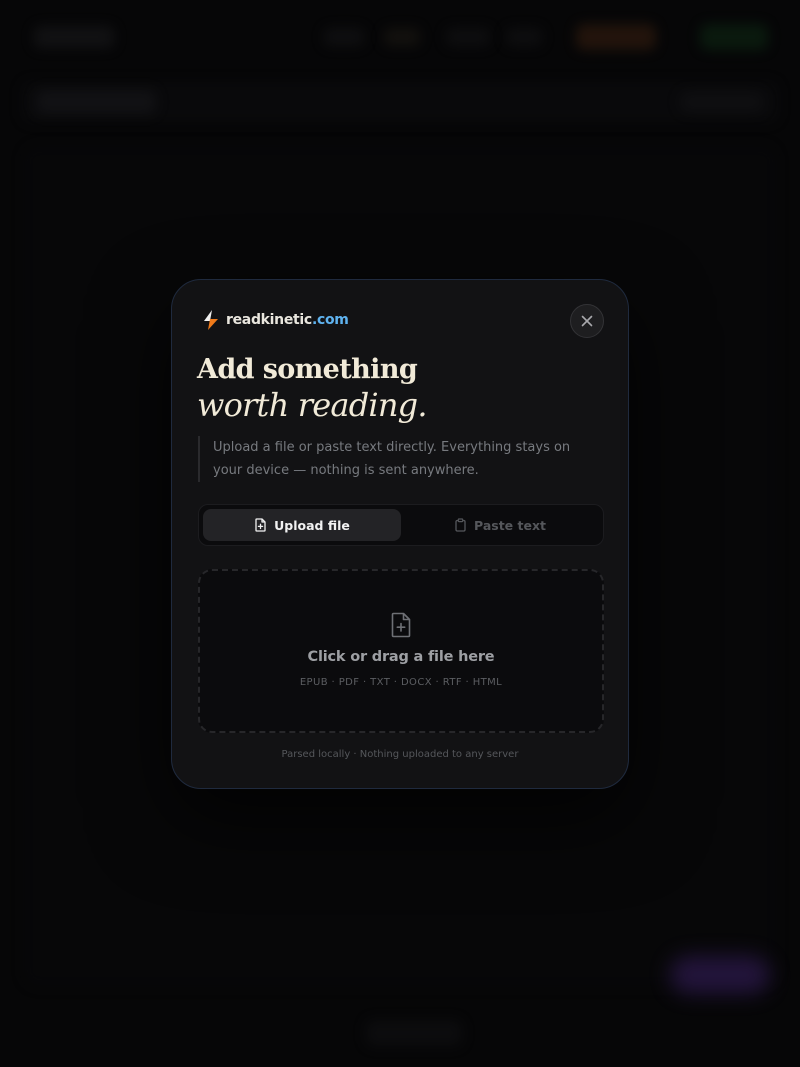 This screenshot has width=800, height=1067. I want to click on lightning-bolt-icon, so click(211, 320).